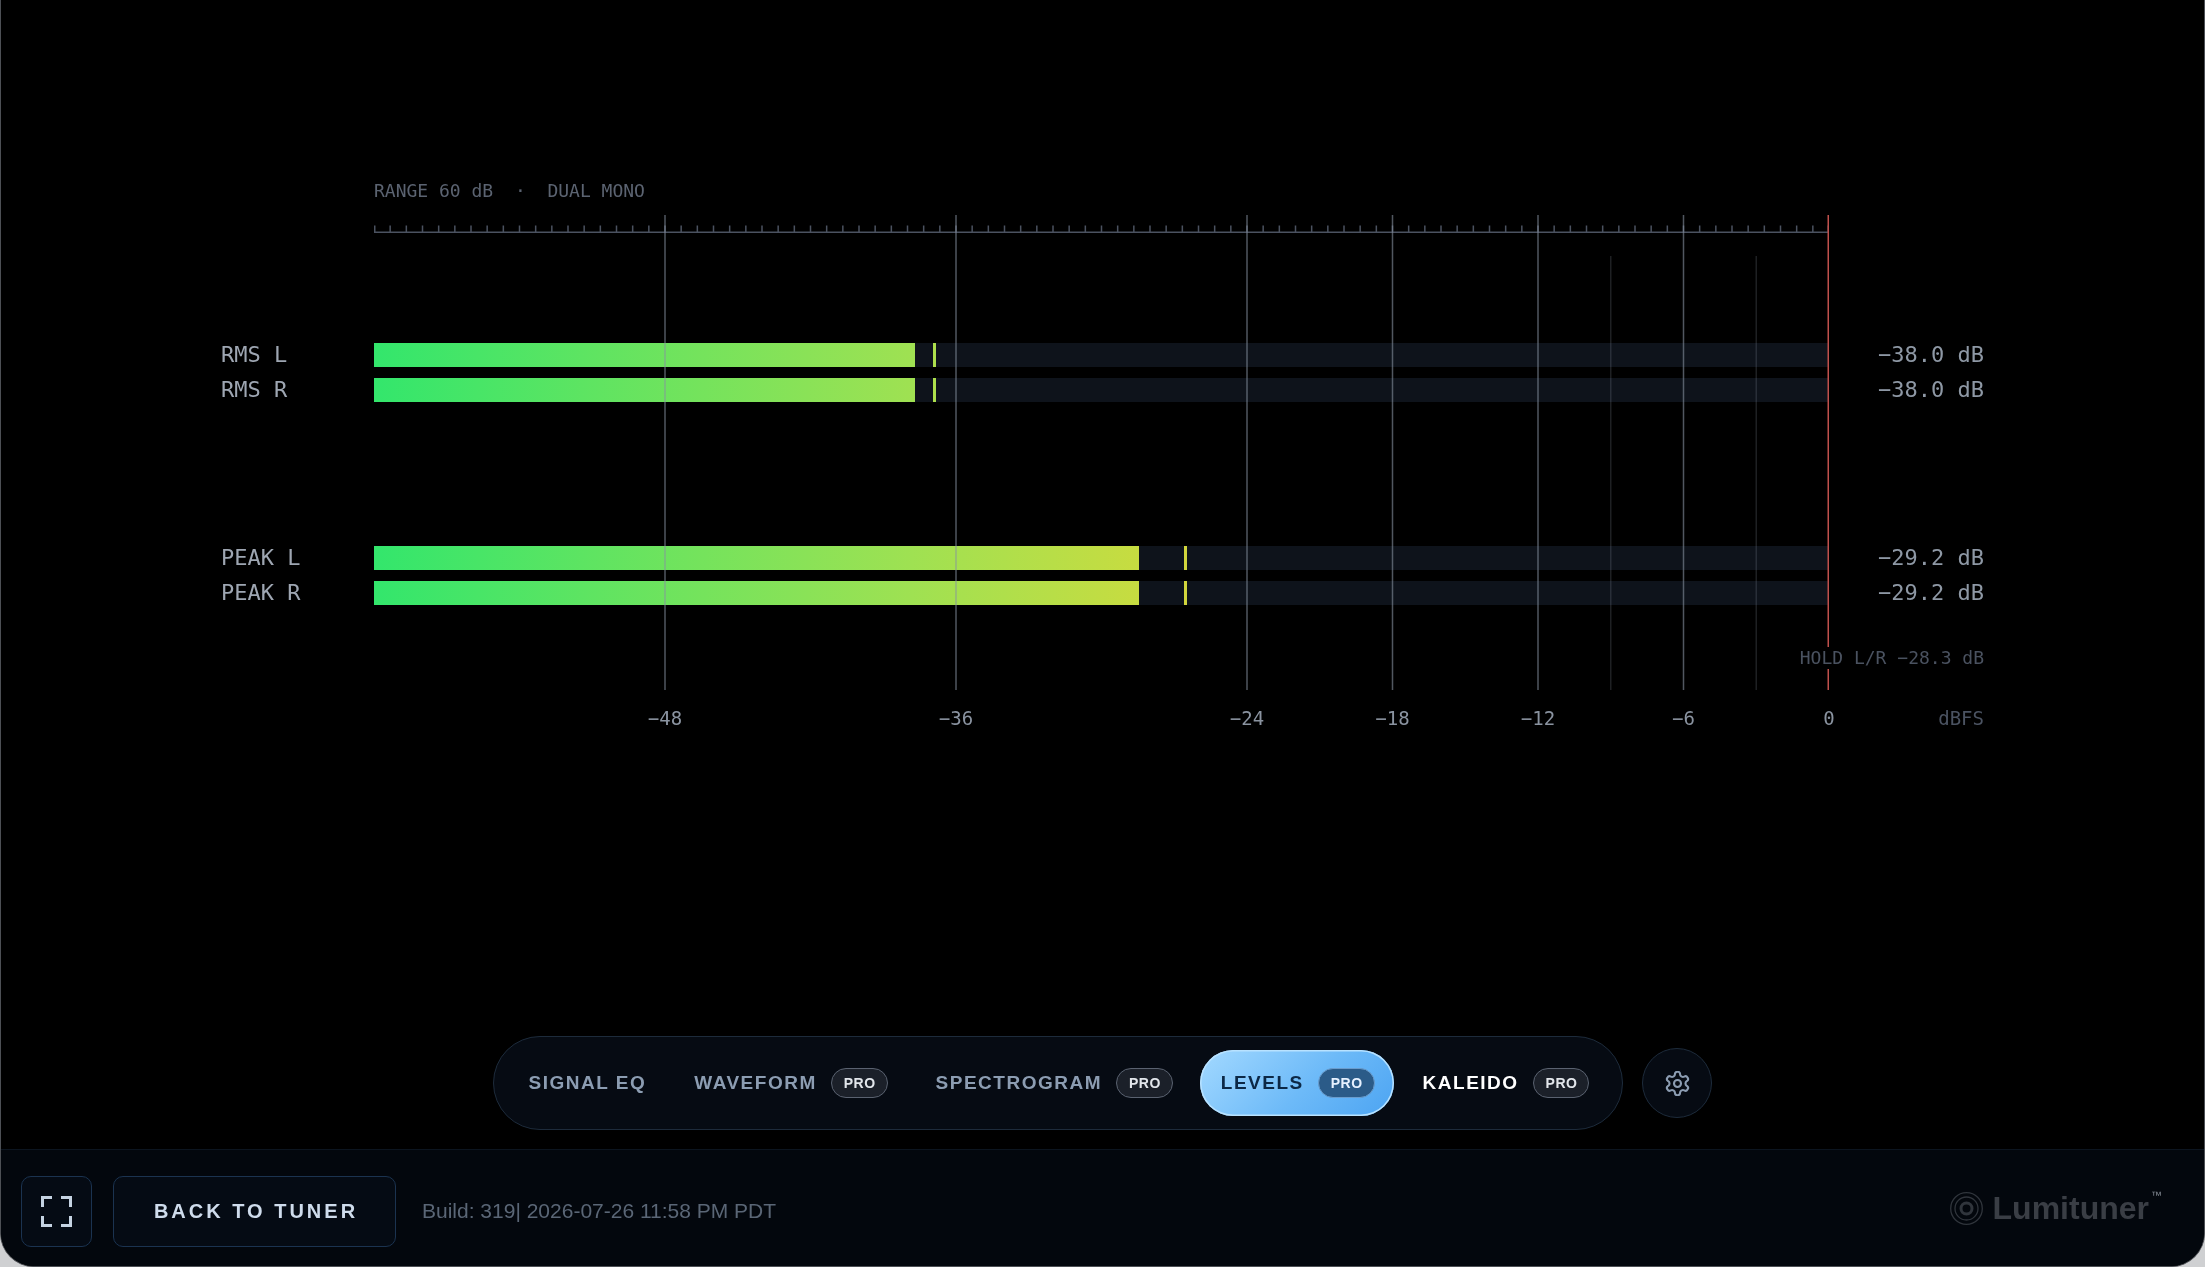 This screenshot has height=1267, width=2205. Describe the element at coordinates (254, 390) in the screenshot. I see `channel-label: RMS R` at that location.